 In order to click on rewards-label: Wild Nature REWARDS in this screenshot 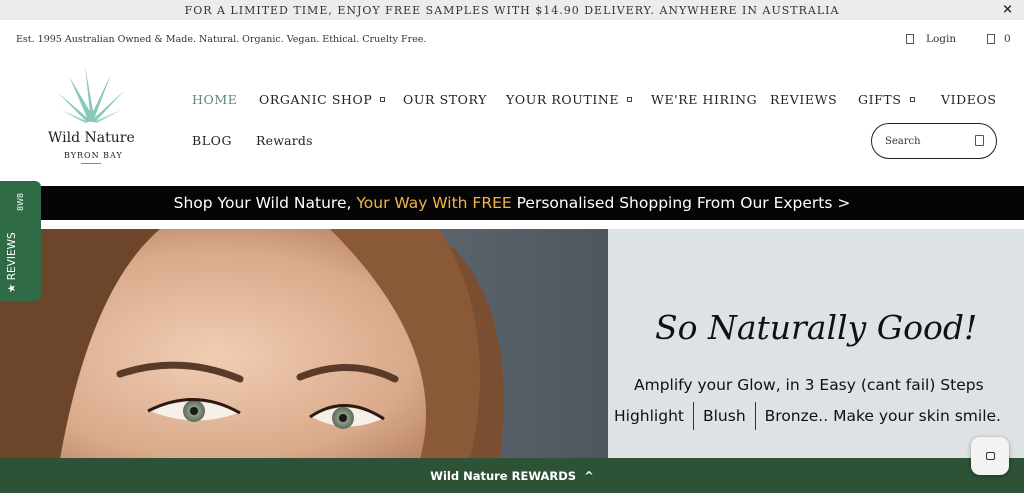, I will do `click(503, 475)`.